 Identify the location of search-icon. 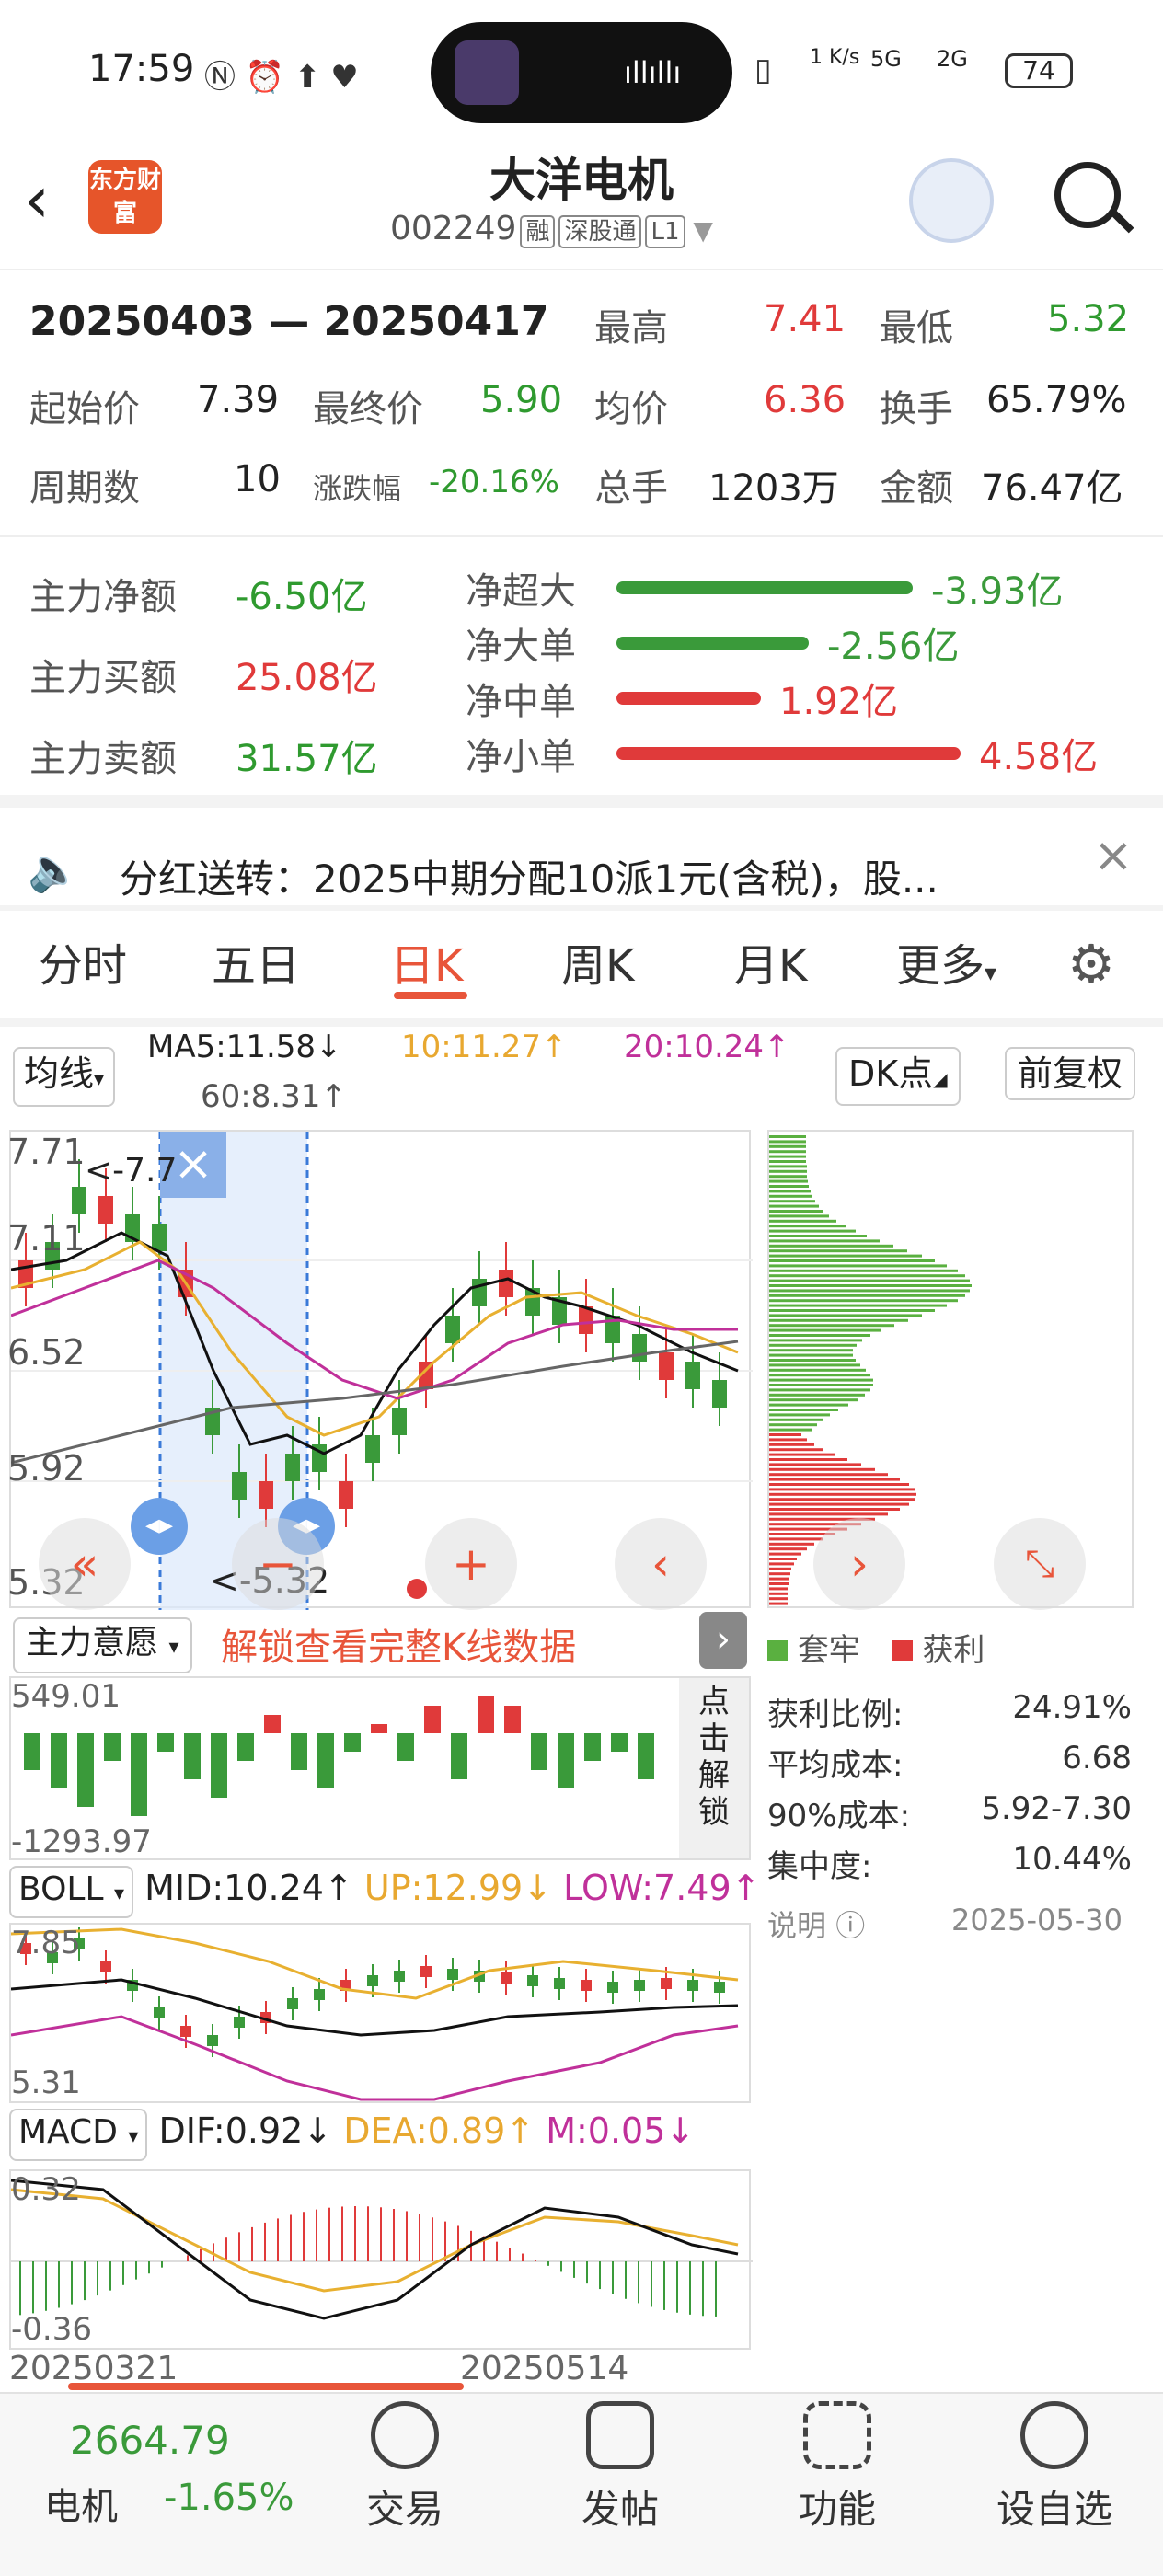
(1087, 195).